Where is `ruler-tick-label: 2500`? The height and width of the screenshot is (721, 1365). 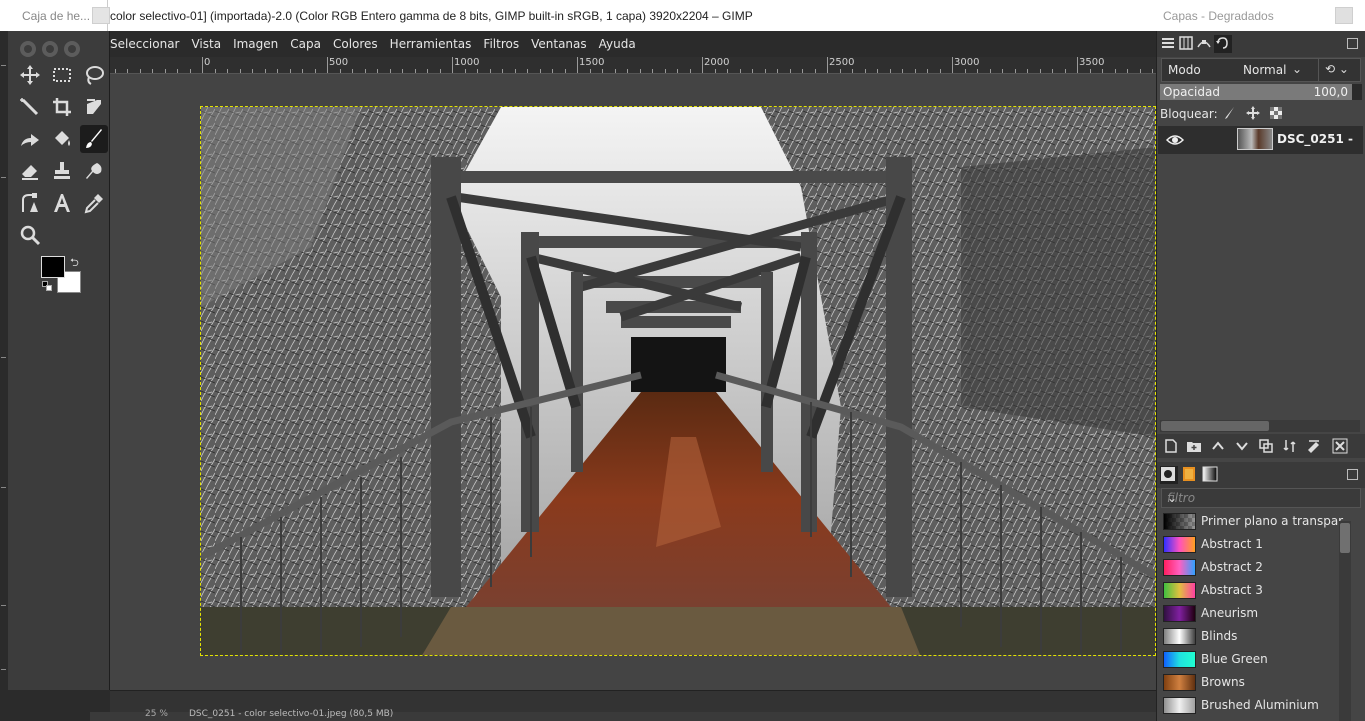
ruler-tick-label: 2500 is located at coordinates (842, 62).